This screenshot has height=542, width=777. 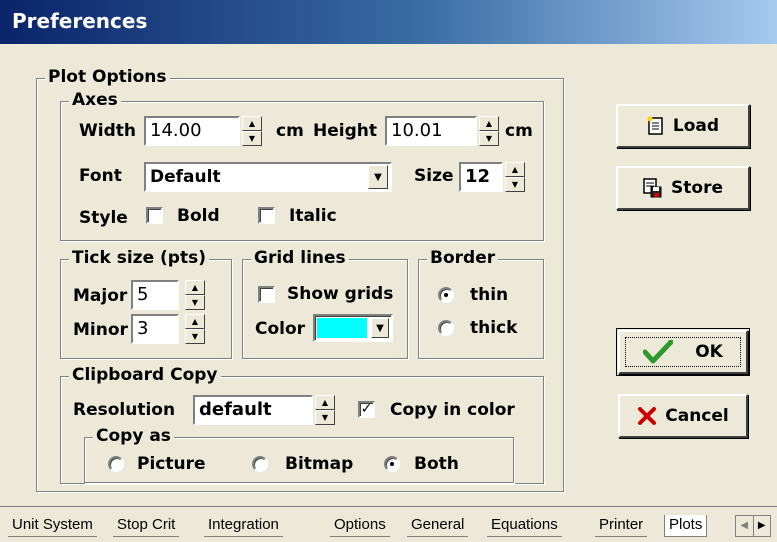 What do you see at coordinates (431, 131) in the screenshot?
I see `height-input: 10.01` at bounding box center [431, 131].